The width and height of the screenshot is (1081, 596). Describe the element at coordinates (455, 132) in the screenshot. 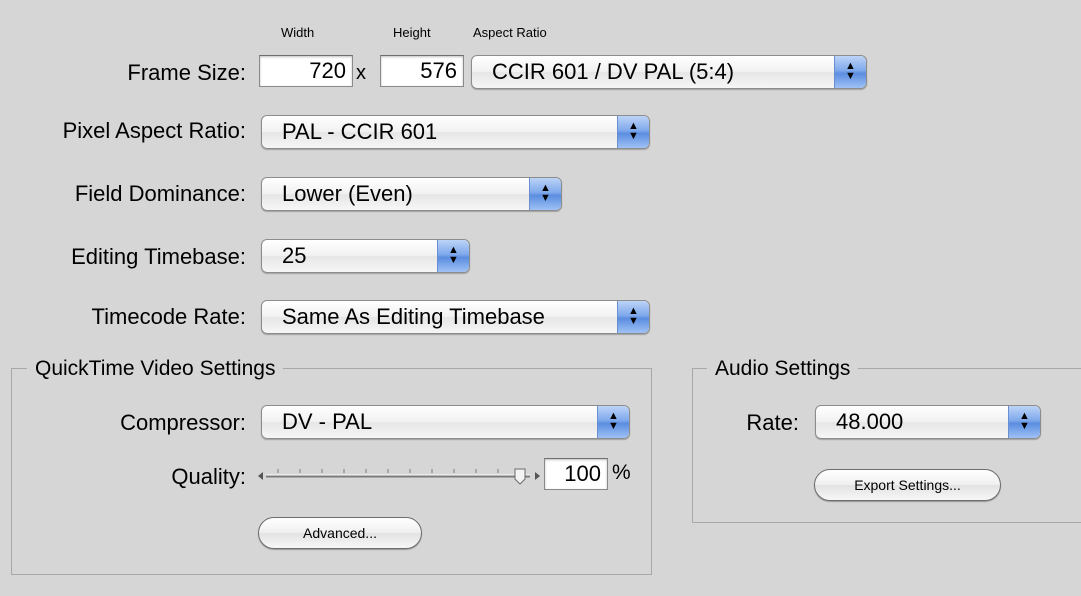

I see `pixel-aspect-ratio-popup: PAL - CCIR 601 ▲ ▼` at that location.